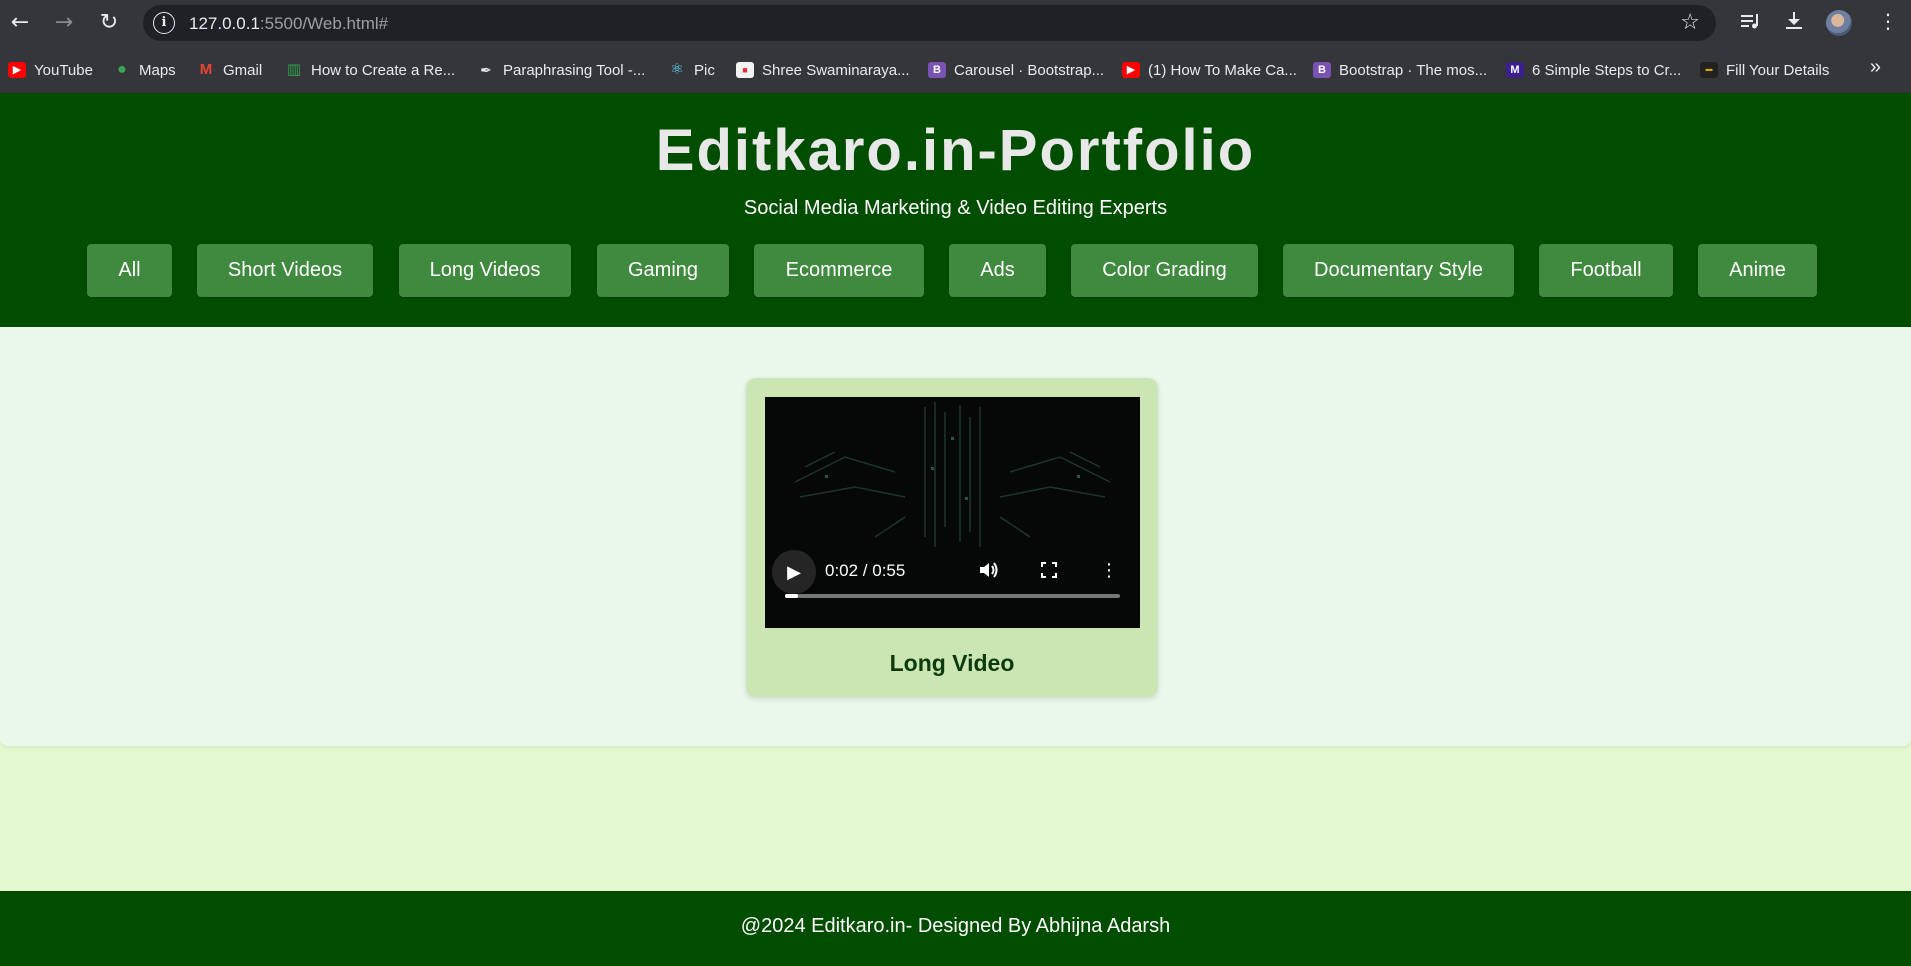 The image size is (1911, 966). Describe the element at coordinates (164, 23) in the screenshot. I see `site-info-icon: i` at that location.